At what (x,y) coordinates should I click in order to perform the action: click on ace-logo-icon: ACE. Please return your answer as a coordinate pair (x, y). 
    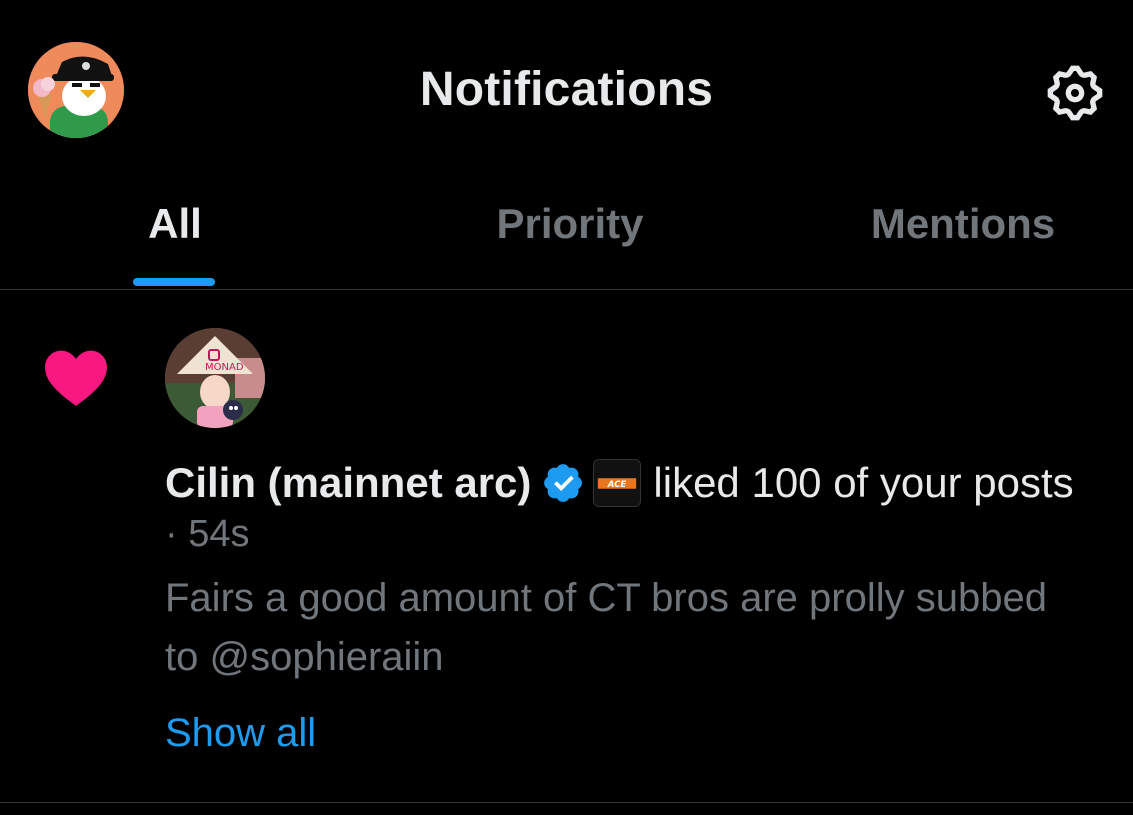
    Looking at the image, I should click on (617, 483).